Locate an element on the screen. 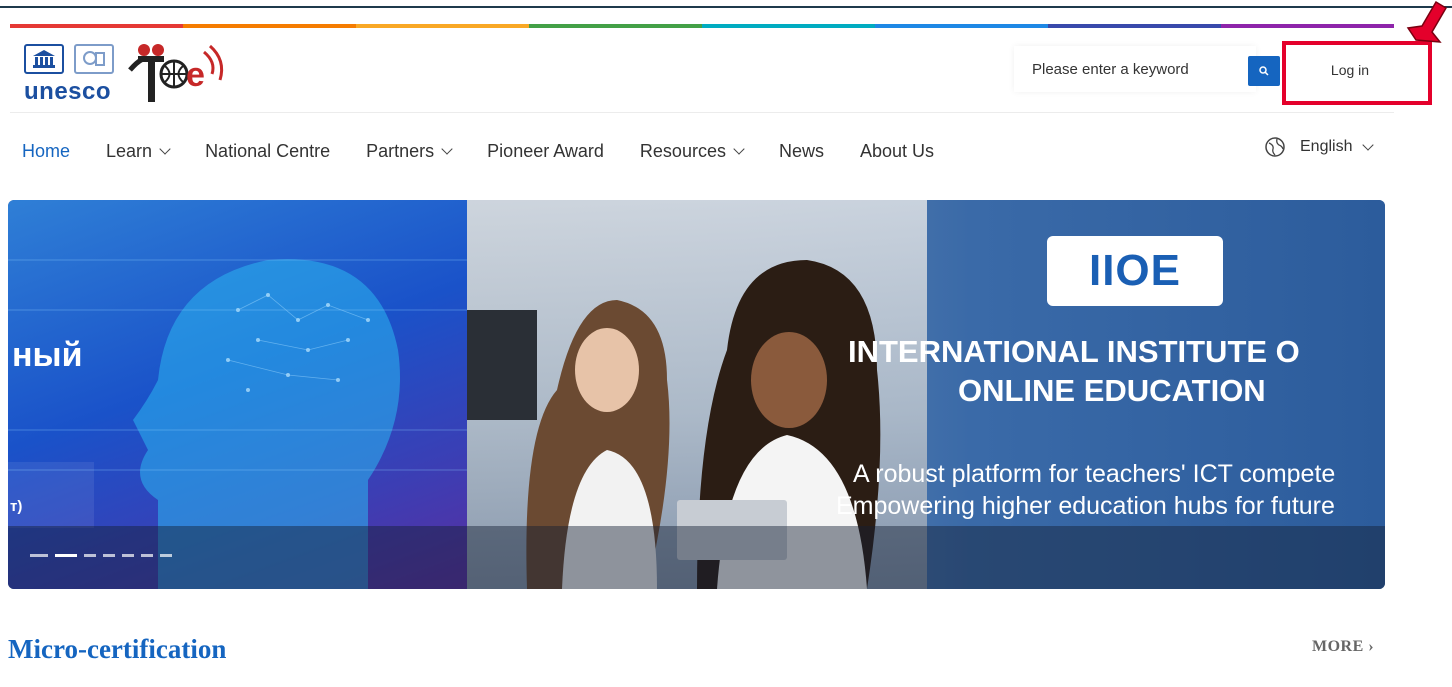 The image size is (1452, 687). search-area is located at coordinates (1148, 69).